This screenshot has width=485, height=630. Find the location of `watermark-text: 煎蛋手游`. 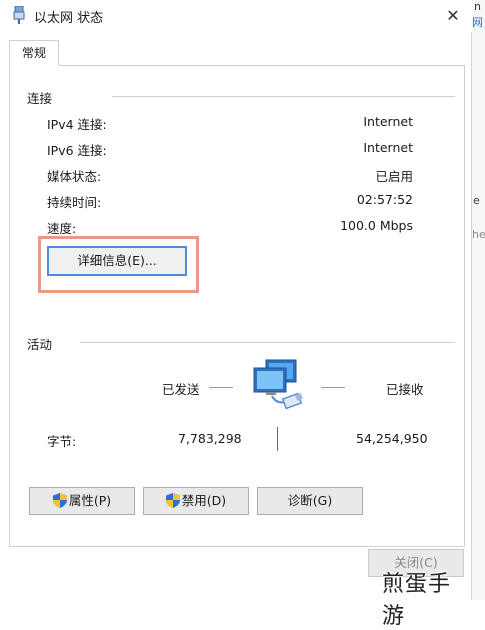

watermark-text: 煎蛋手游 is located at coordinates (417, 600).